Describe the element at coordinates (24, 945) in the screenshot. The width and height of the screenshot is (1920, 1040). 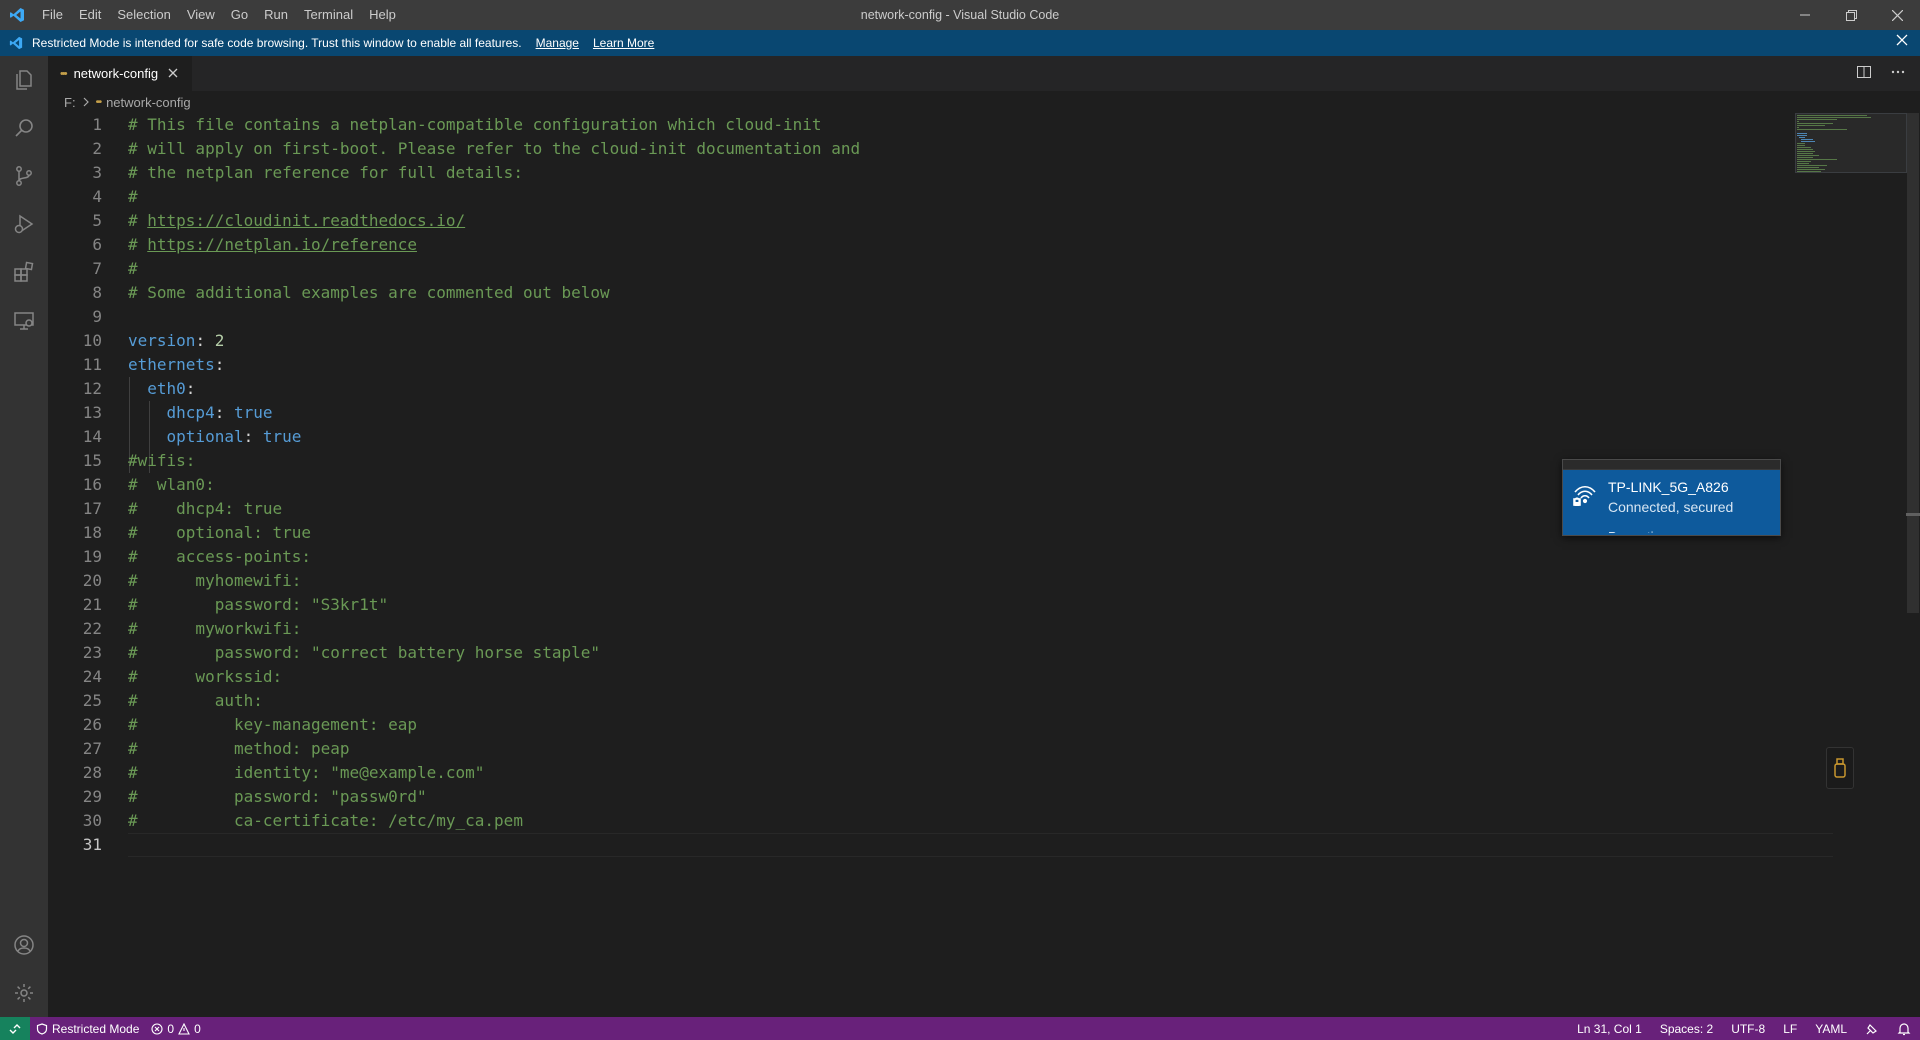
I see `accounts-icon` at that location.